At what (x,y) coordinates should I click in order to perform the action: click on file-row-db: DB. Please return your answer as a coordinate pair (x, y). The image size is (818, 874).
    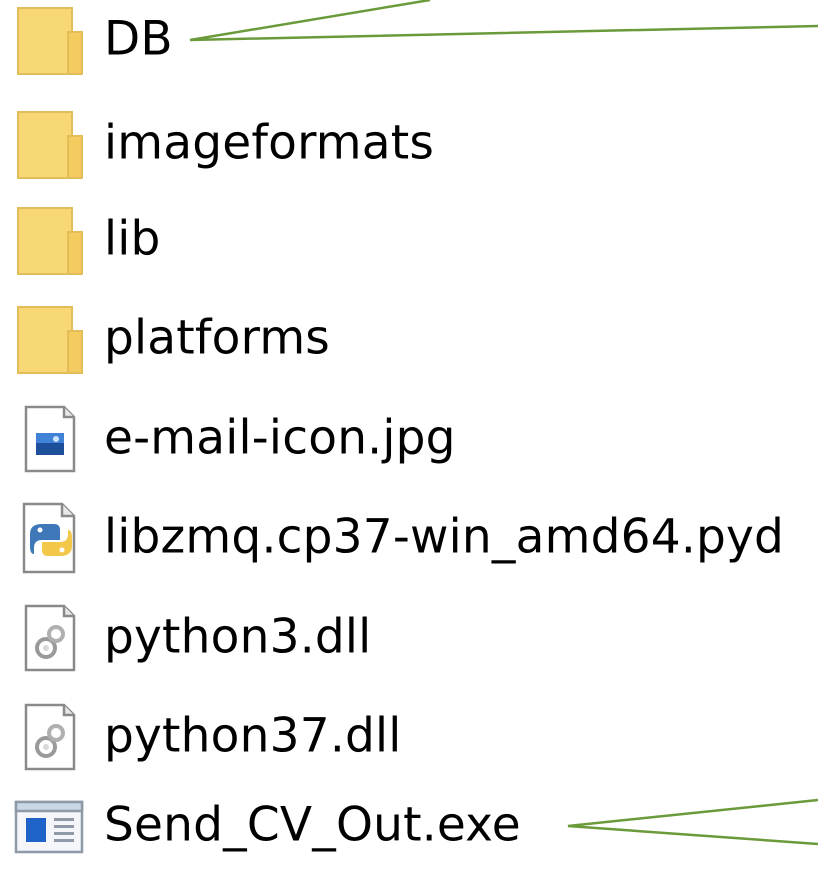
    Looking at the image, I should click on (409, 44).